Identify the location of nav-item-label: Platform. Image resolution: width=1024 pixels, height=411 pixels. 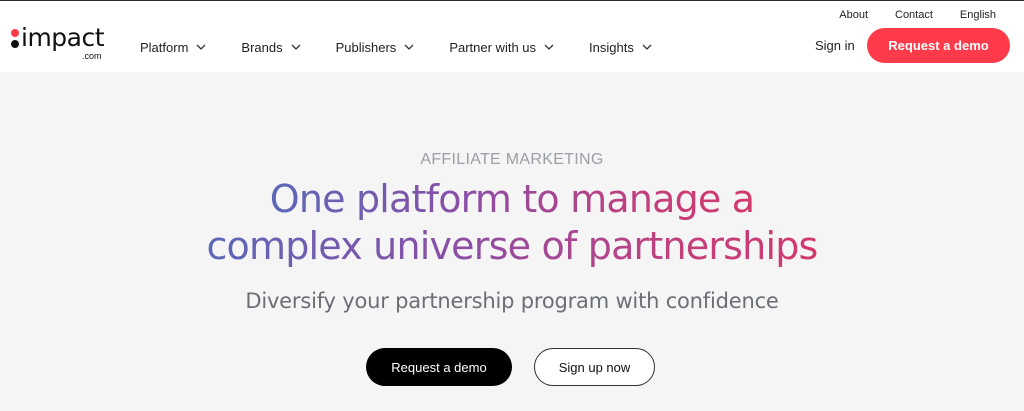
(164, 47).